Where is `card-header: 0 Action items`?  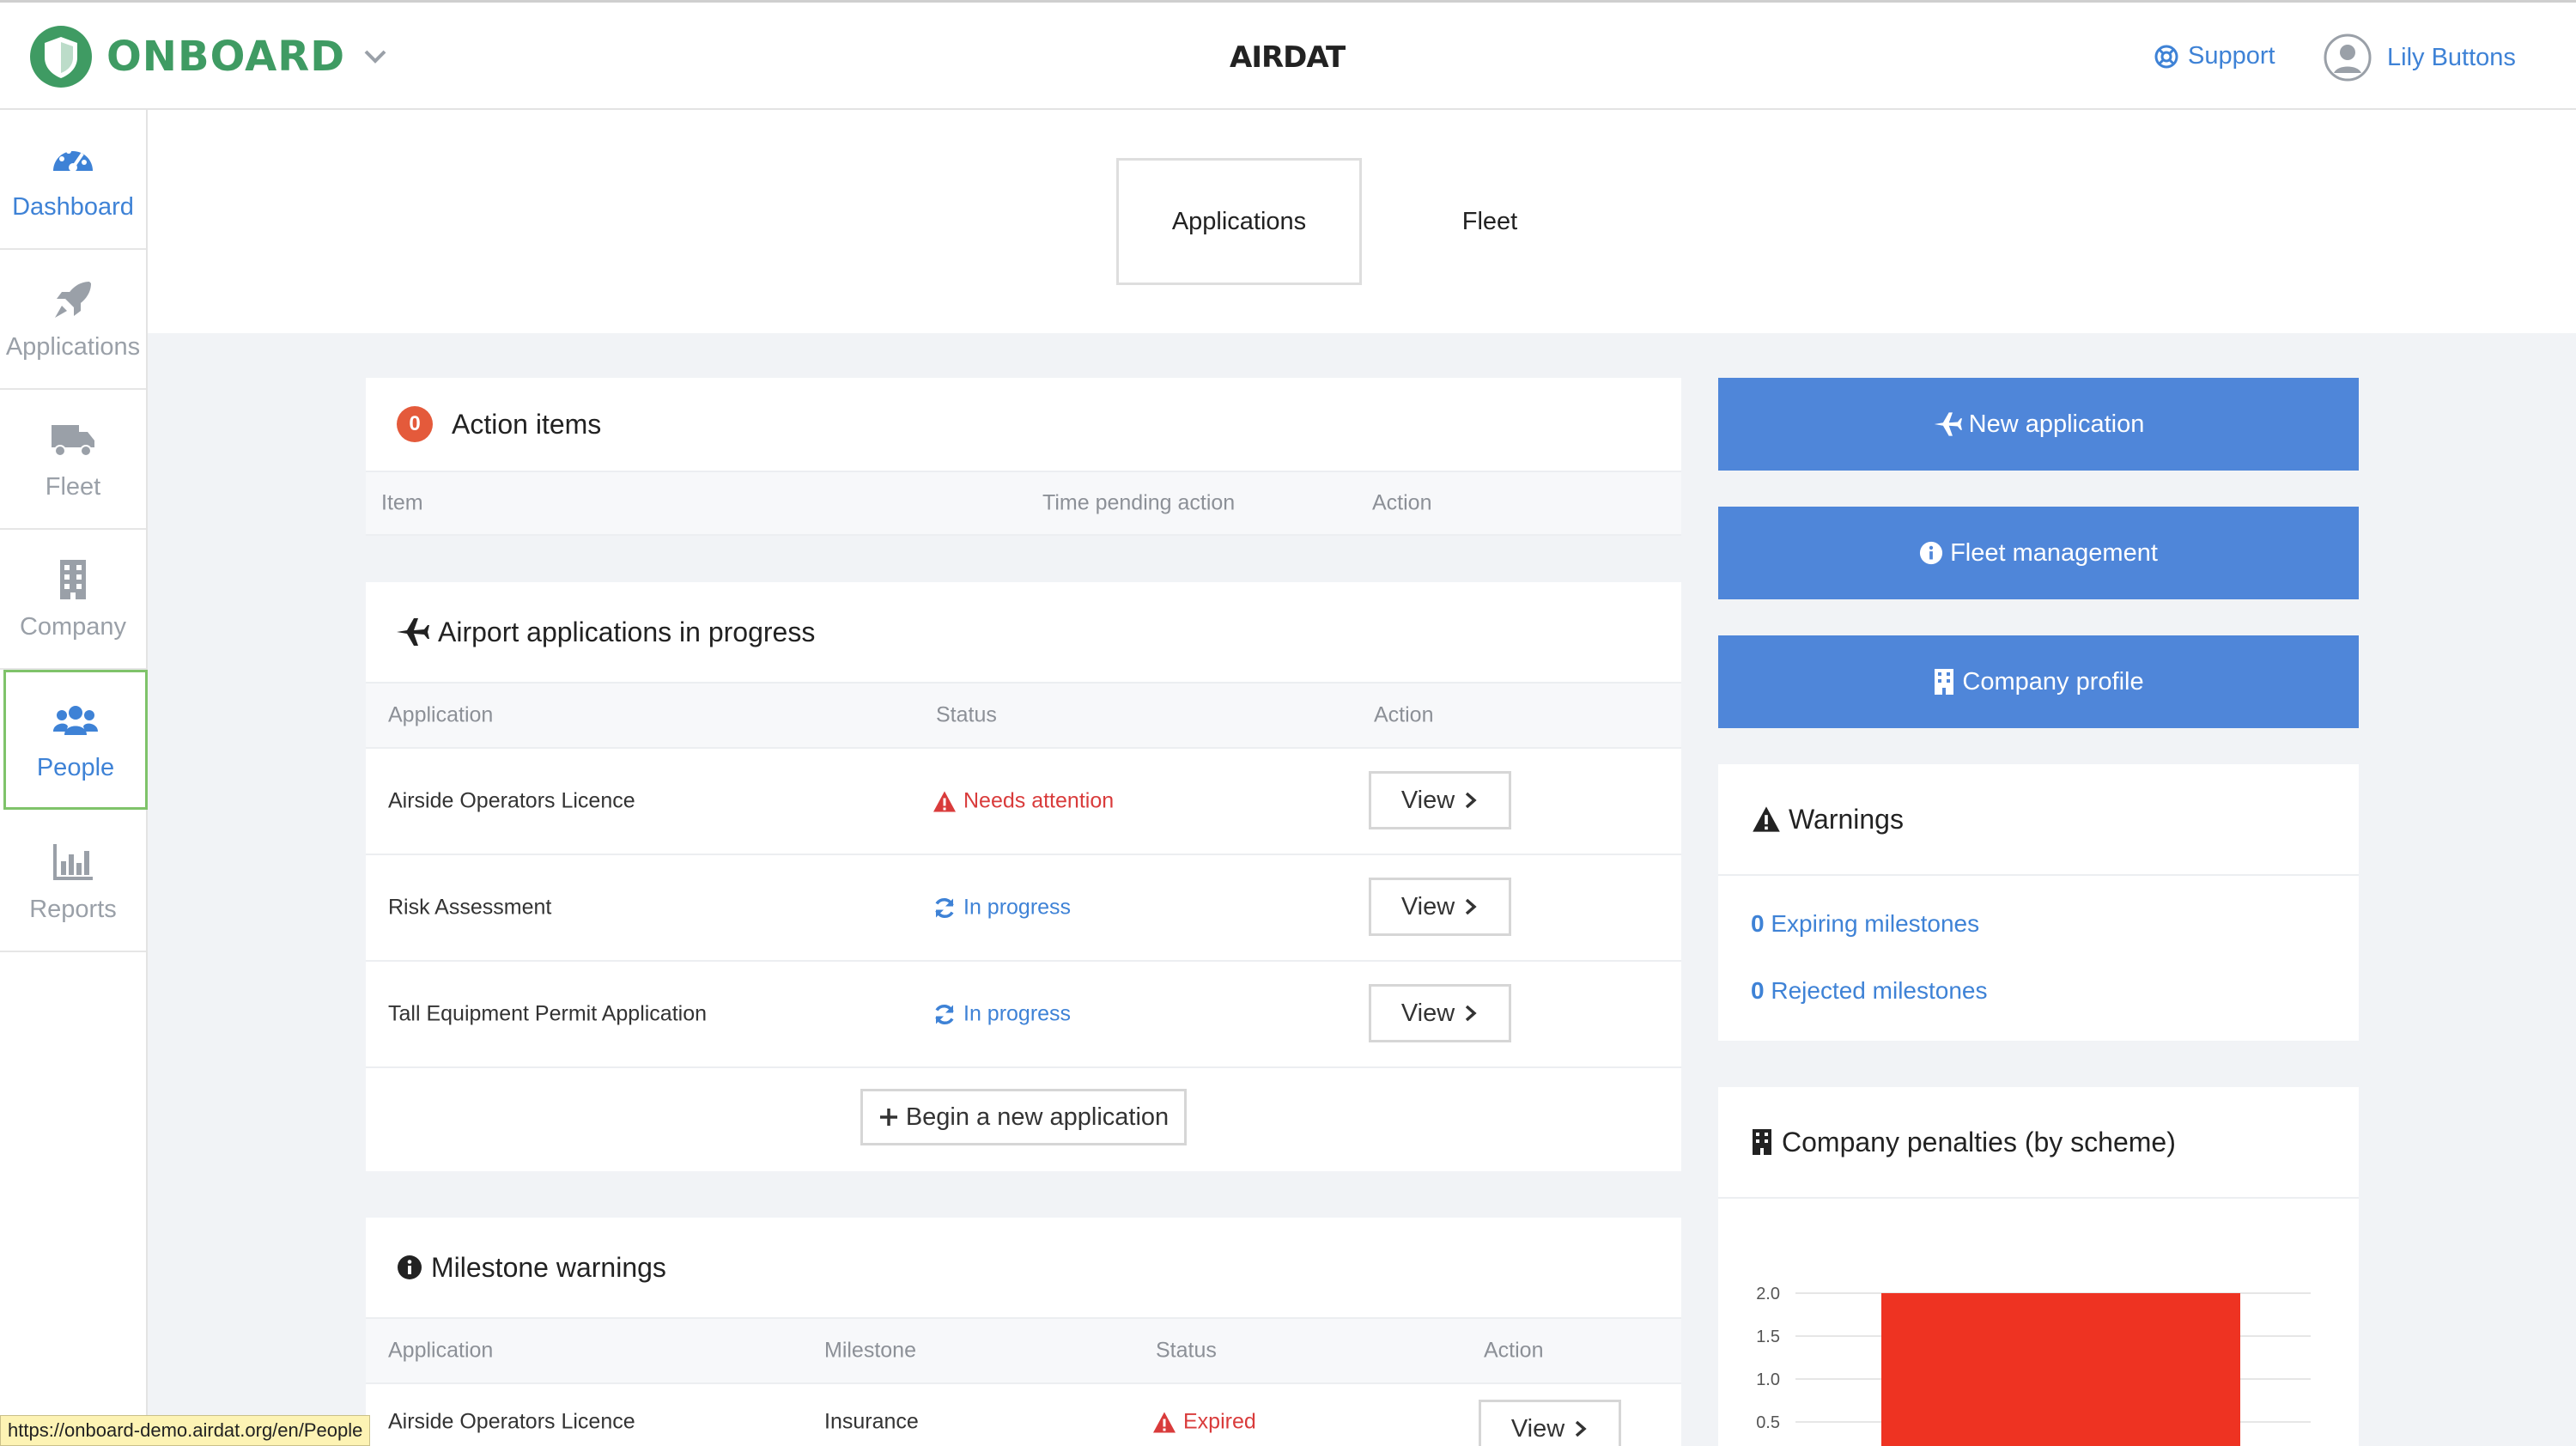 card-header: 0 Action items is located at coordinates (1024, 424).